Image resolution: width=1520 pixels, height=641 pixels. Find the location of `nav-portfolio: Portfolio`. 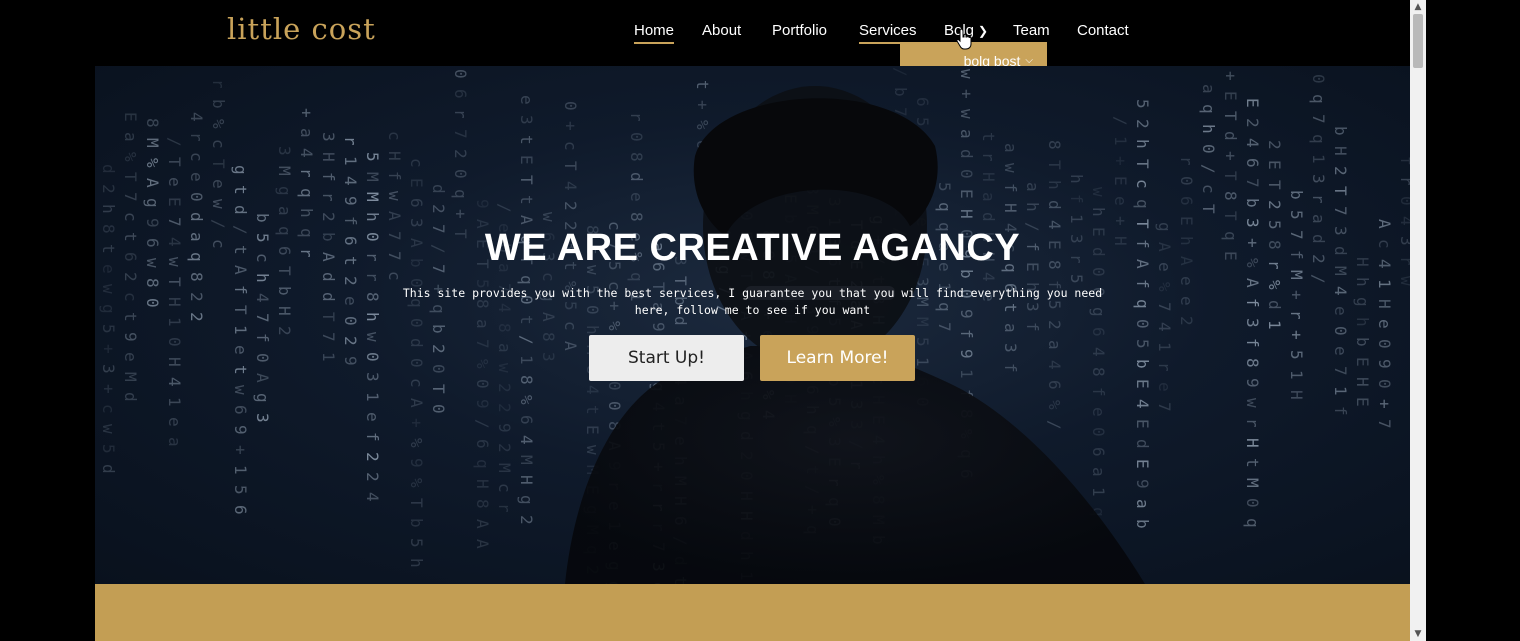

nav-portfolio: Portfolio is located at coordinates (799, 30).